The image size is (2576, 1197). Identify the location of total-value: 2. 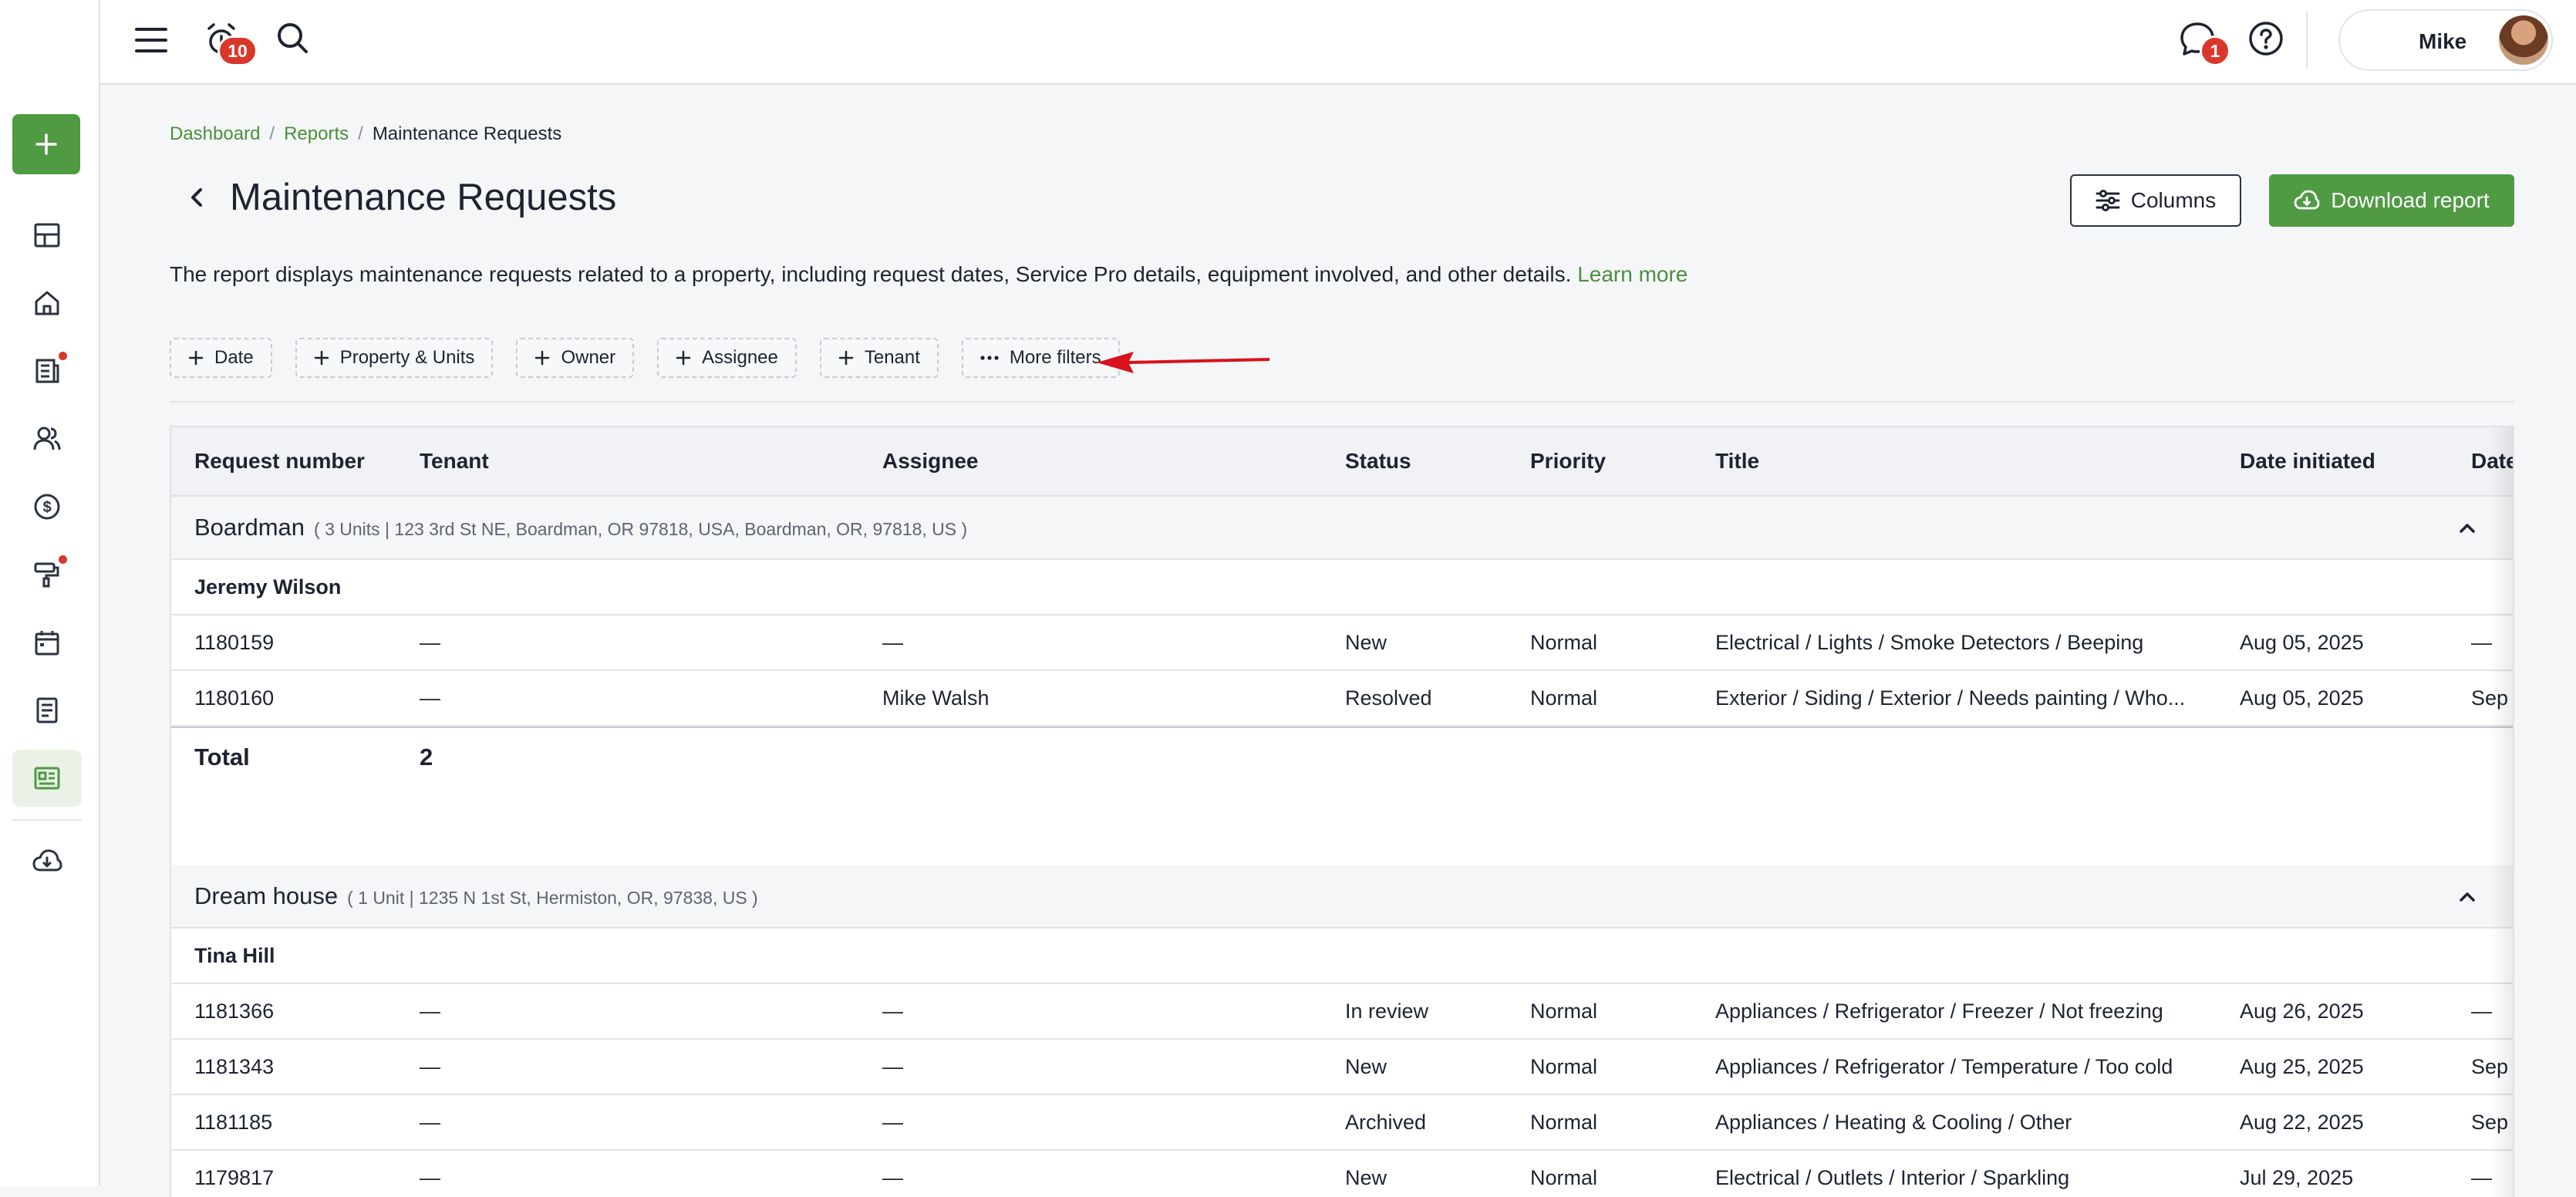
(426, 756).